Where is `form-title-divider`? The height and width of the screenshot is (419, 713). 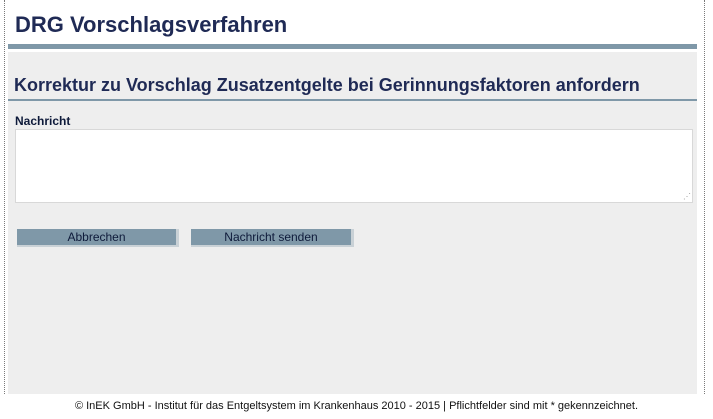
form-title-divider is located at coordinates (352, 100).